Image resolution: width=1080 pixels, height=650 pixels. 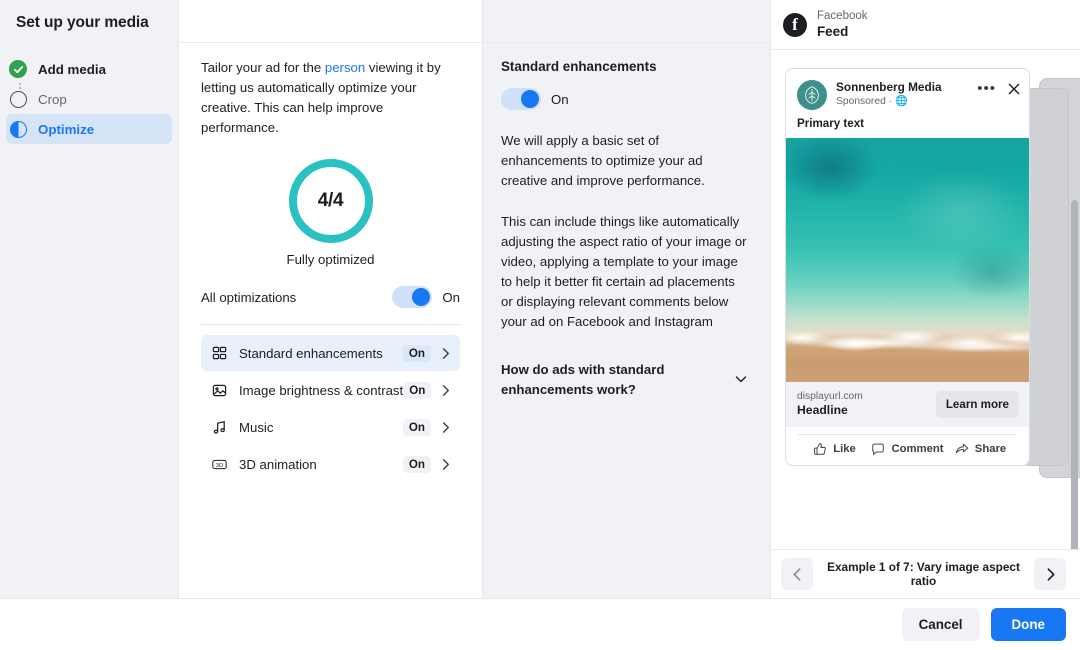 What do you see at coordinates (278, 464) in the screenshot?
I see `optimization-item-label: 3D animation` at bounding box center [278, 464].